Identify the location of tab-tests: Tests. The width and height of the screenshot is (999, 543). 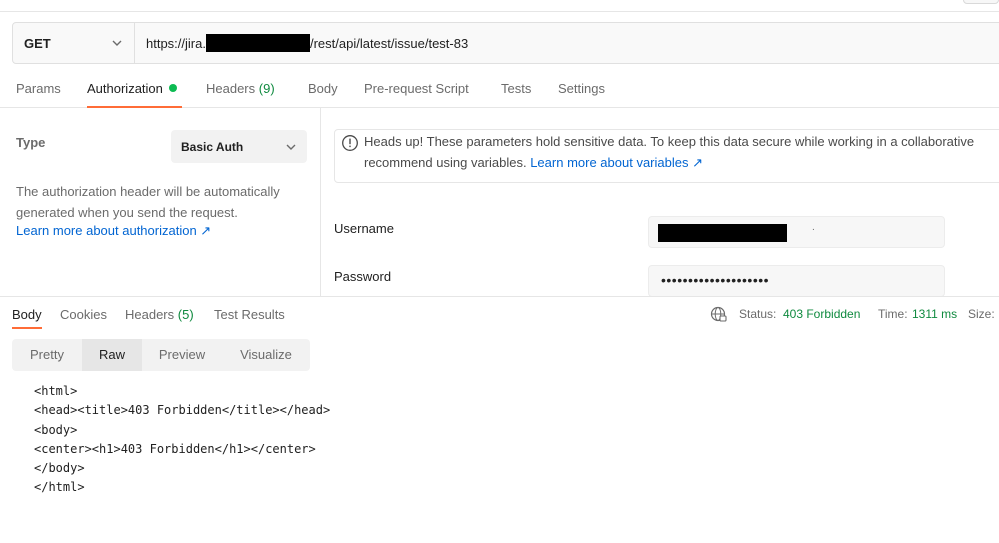
(516, 88).